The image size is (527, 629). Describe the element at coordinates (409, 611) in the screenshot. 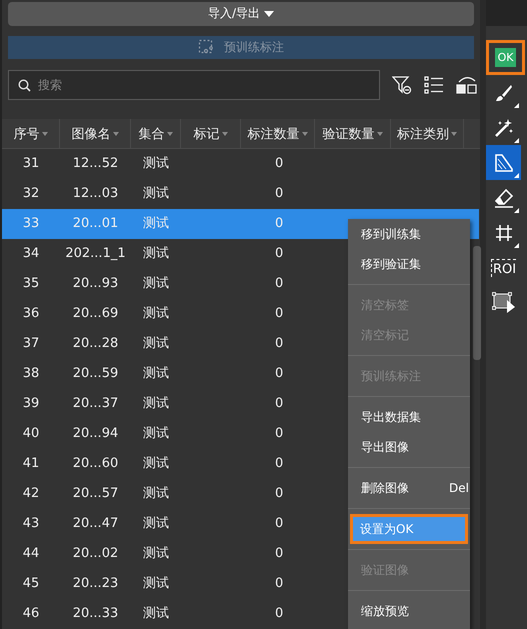

I see `menu-item: 缩放预览` at that location.